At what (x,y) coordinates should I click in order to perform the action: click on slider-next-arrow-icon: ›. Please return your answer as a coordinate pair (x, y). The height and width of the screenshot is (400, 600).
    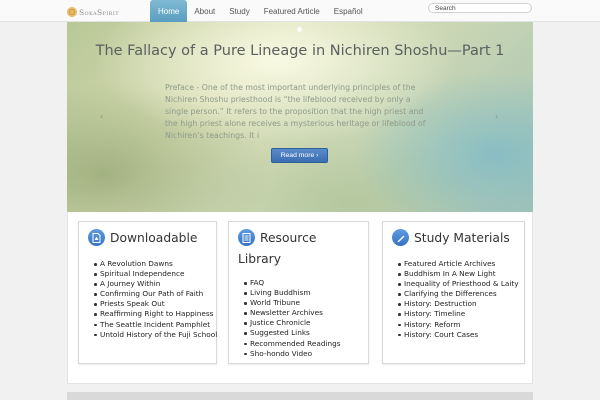
    Looking at the image, I should click on (496, 116).